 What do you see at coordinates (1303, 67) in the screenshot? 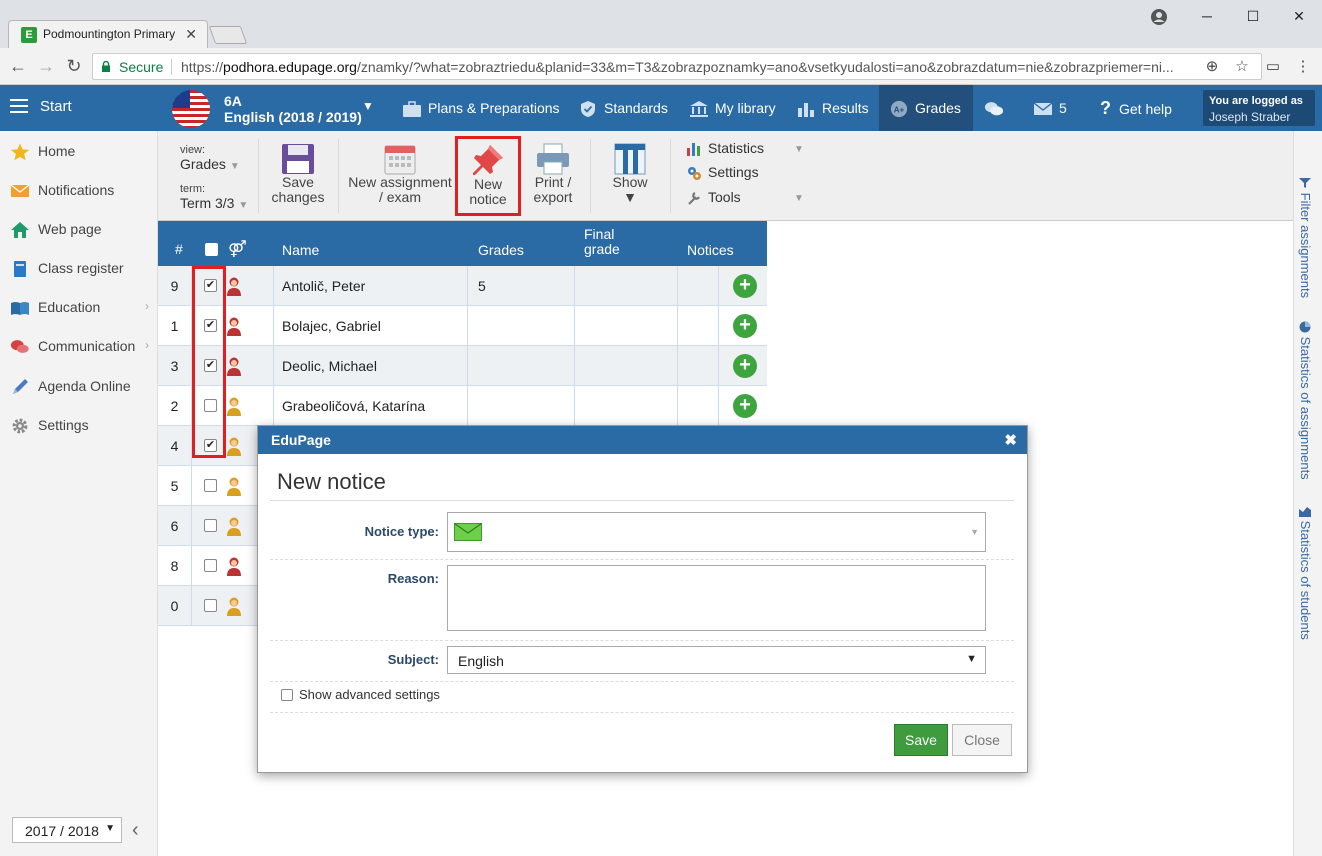
I see `browser-menu-icon: ⋮` at bounding box center [1303, 67].